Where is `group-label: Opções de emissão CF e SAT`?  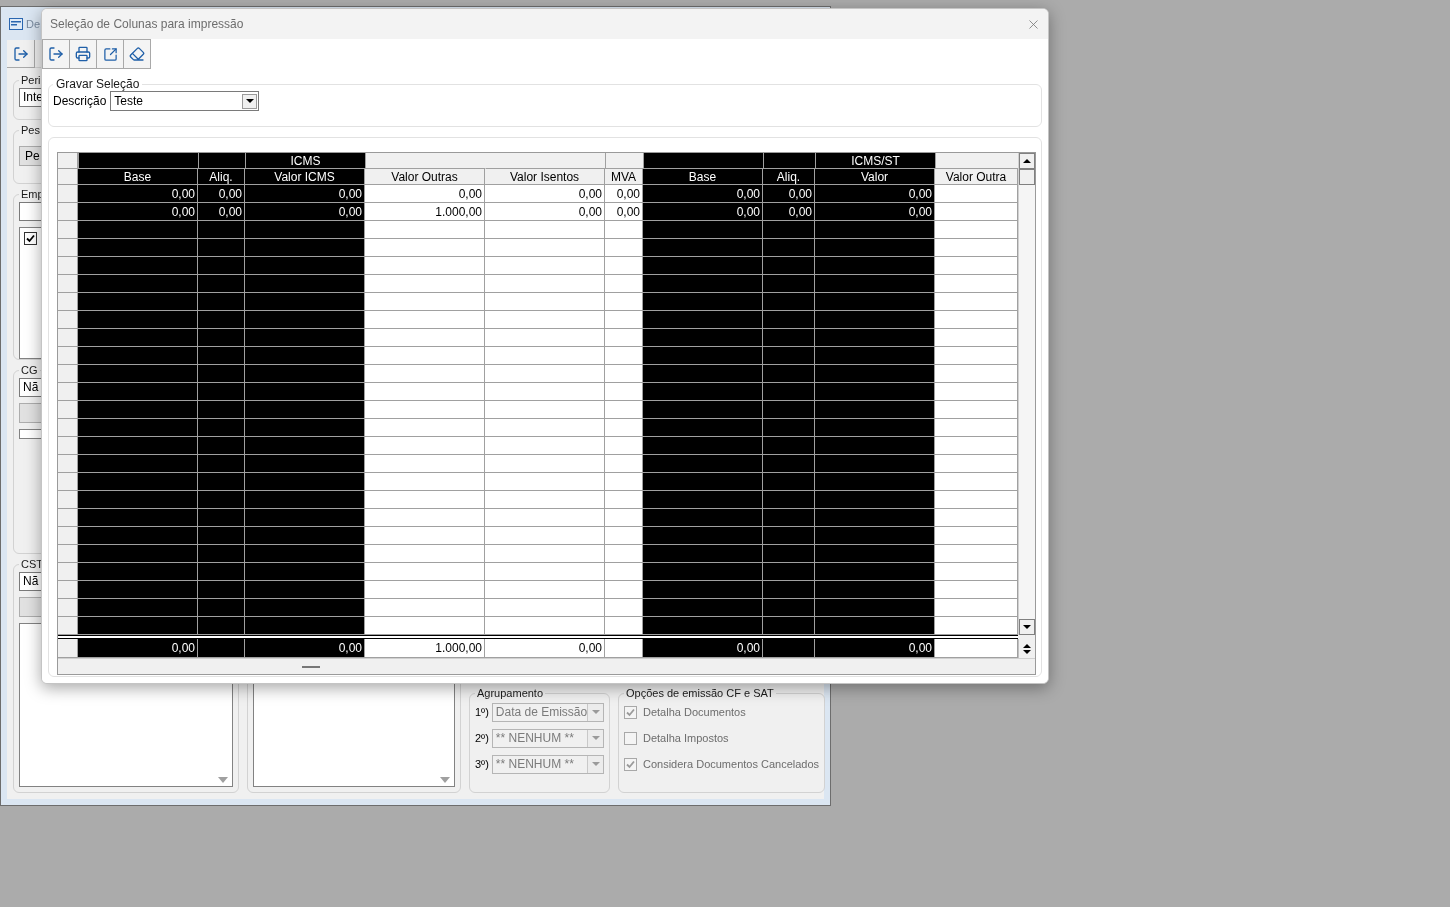 group-label: Opções de emissão CF e SAT is located at coordinates (700, 693).